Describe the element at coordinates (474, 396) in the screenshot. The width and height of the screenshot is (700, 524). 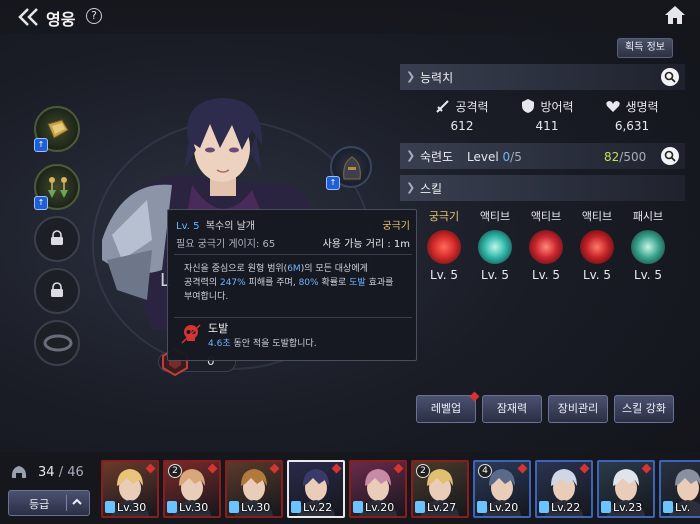
I see `alert-dot` at that location.